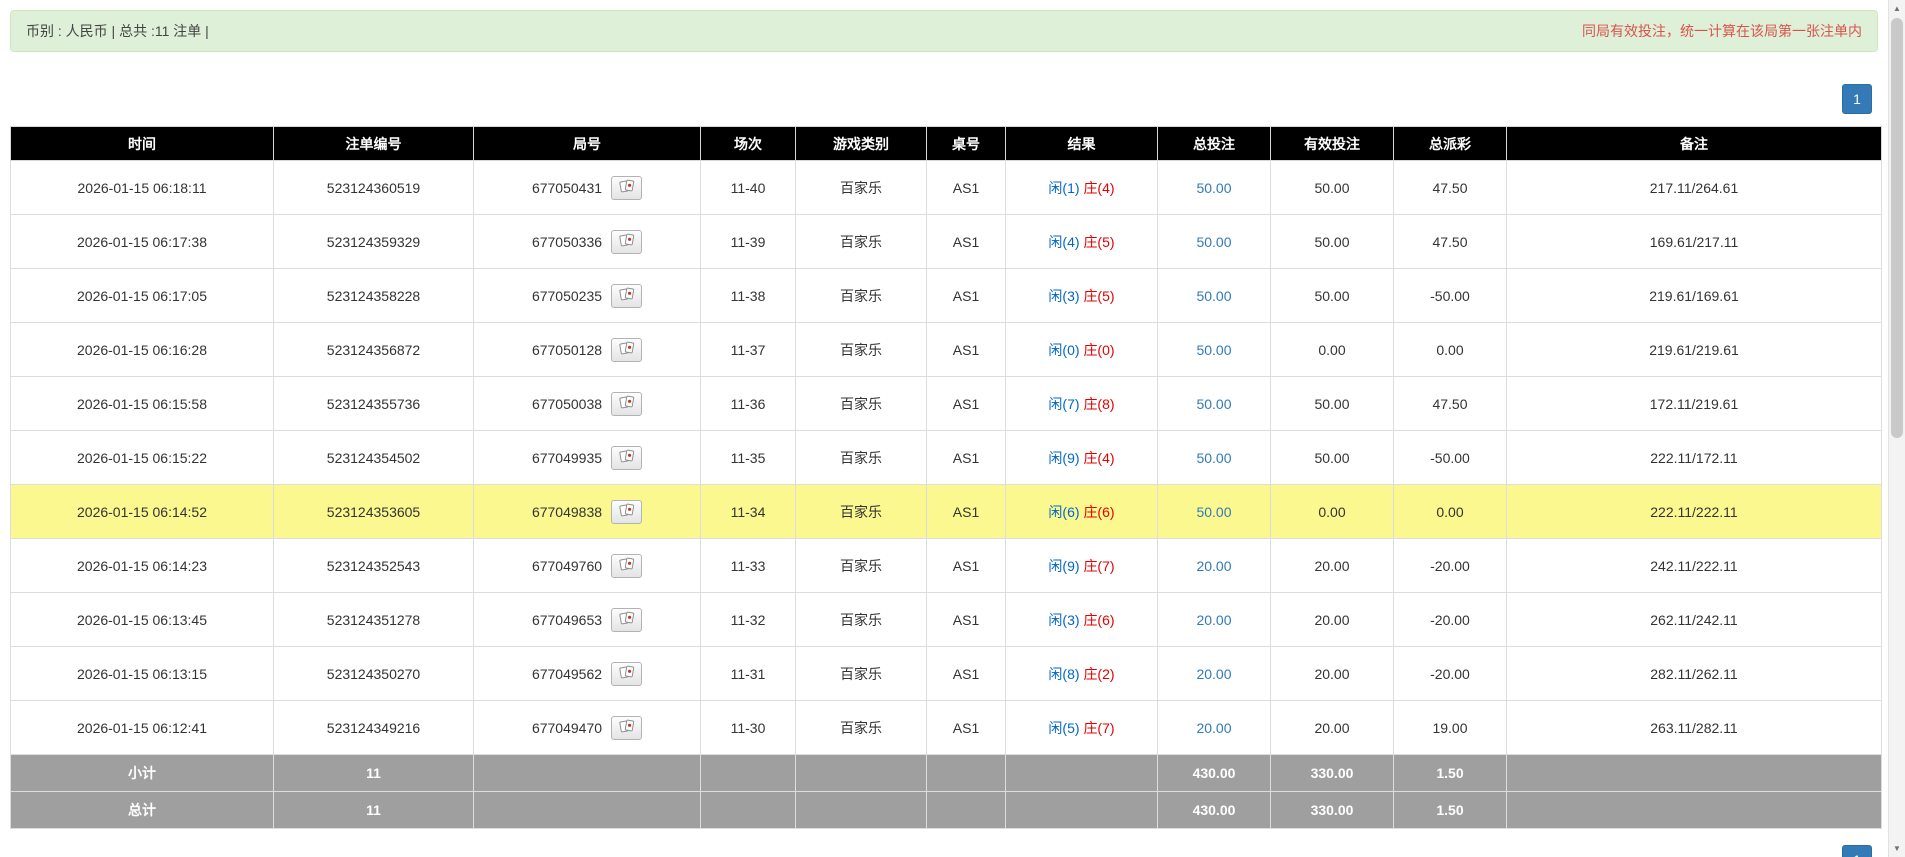 The image size is (1905, 857). I want to click on banker-result: 庄(2), so click(1099, 673).